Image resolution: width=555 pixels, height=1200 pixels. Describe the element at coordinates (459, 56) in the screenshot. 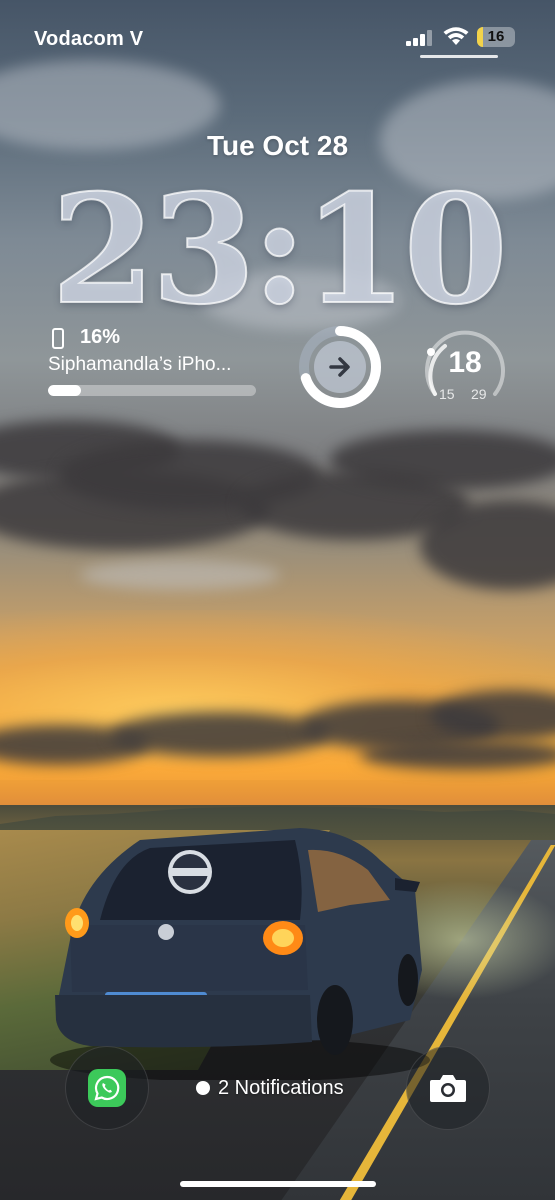

I see `control-center-grabber` at that location.